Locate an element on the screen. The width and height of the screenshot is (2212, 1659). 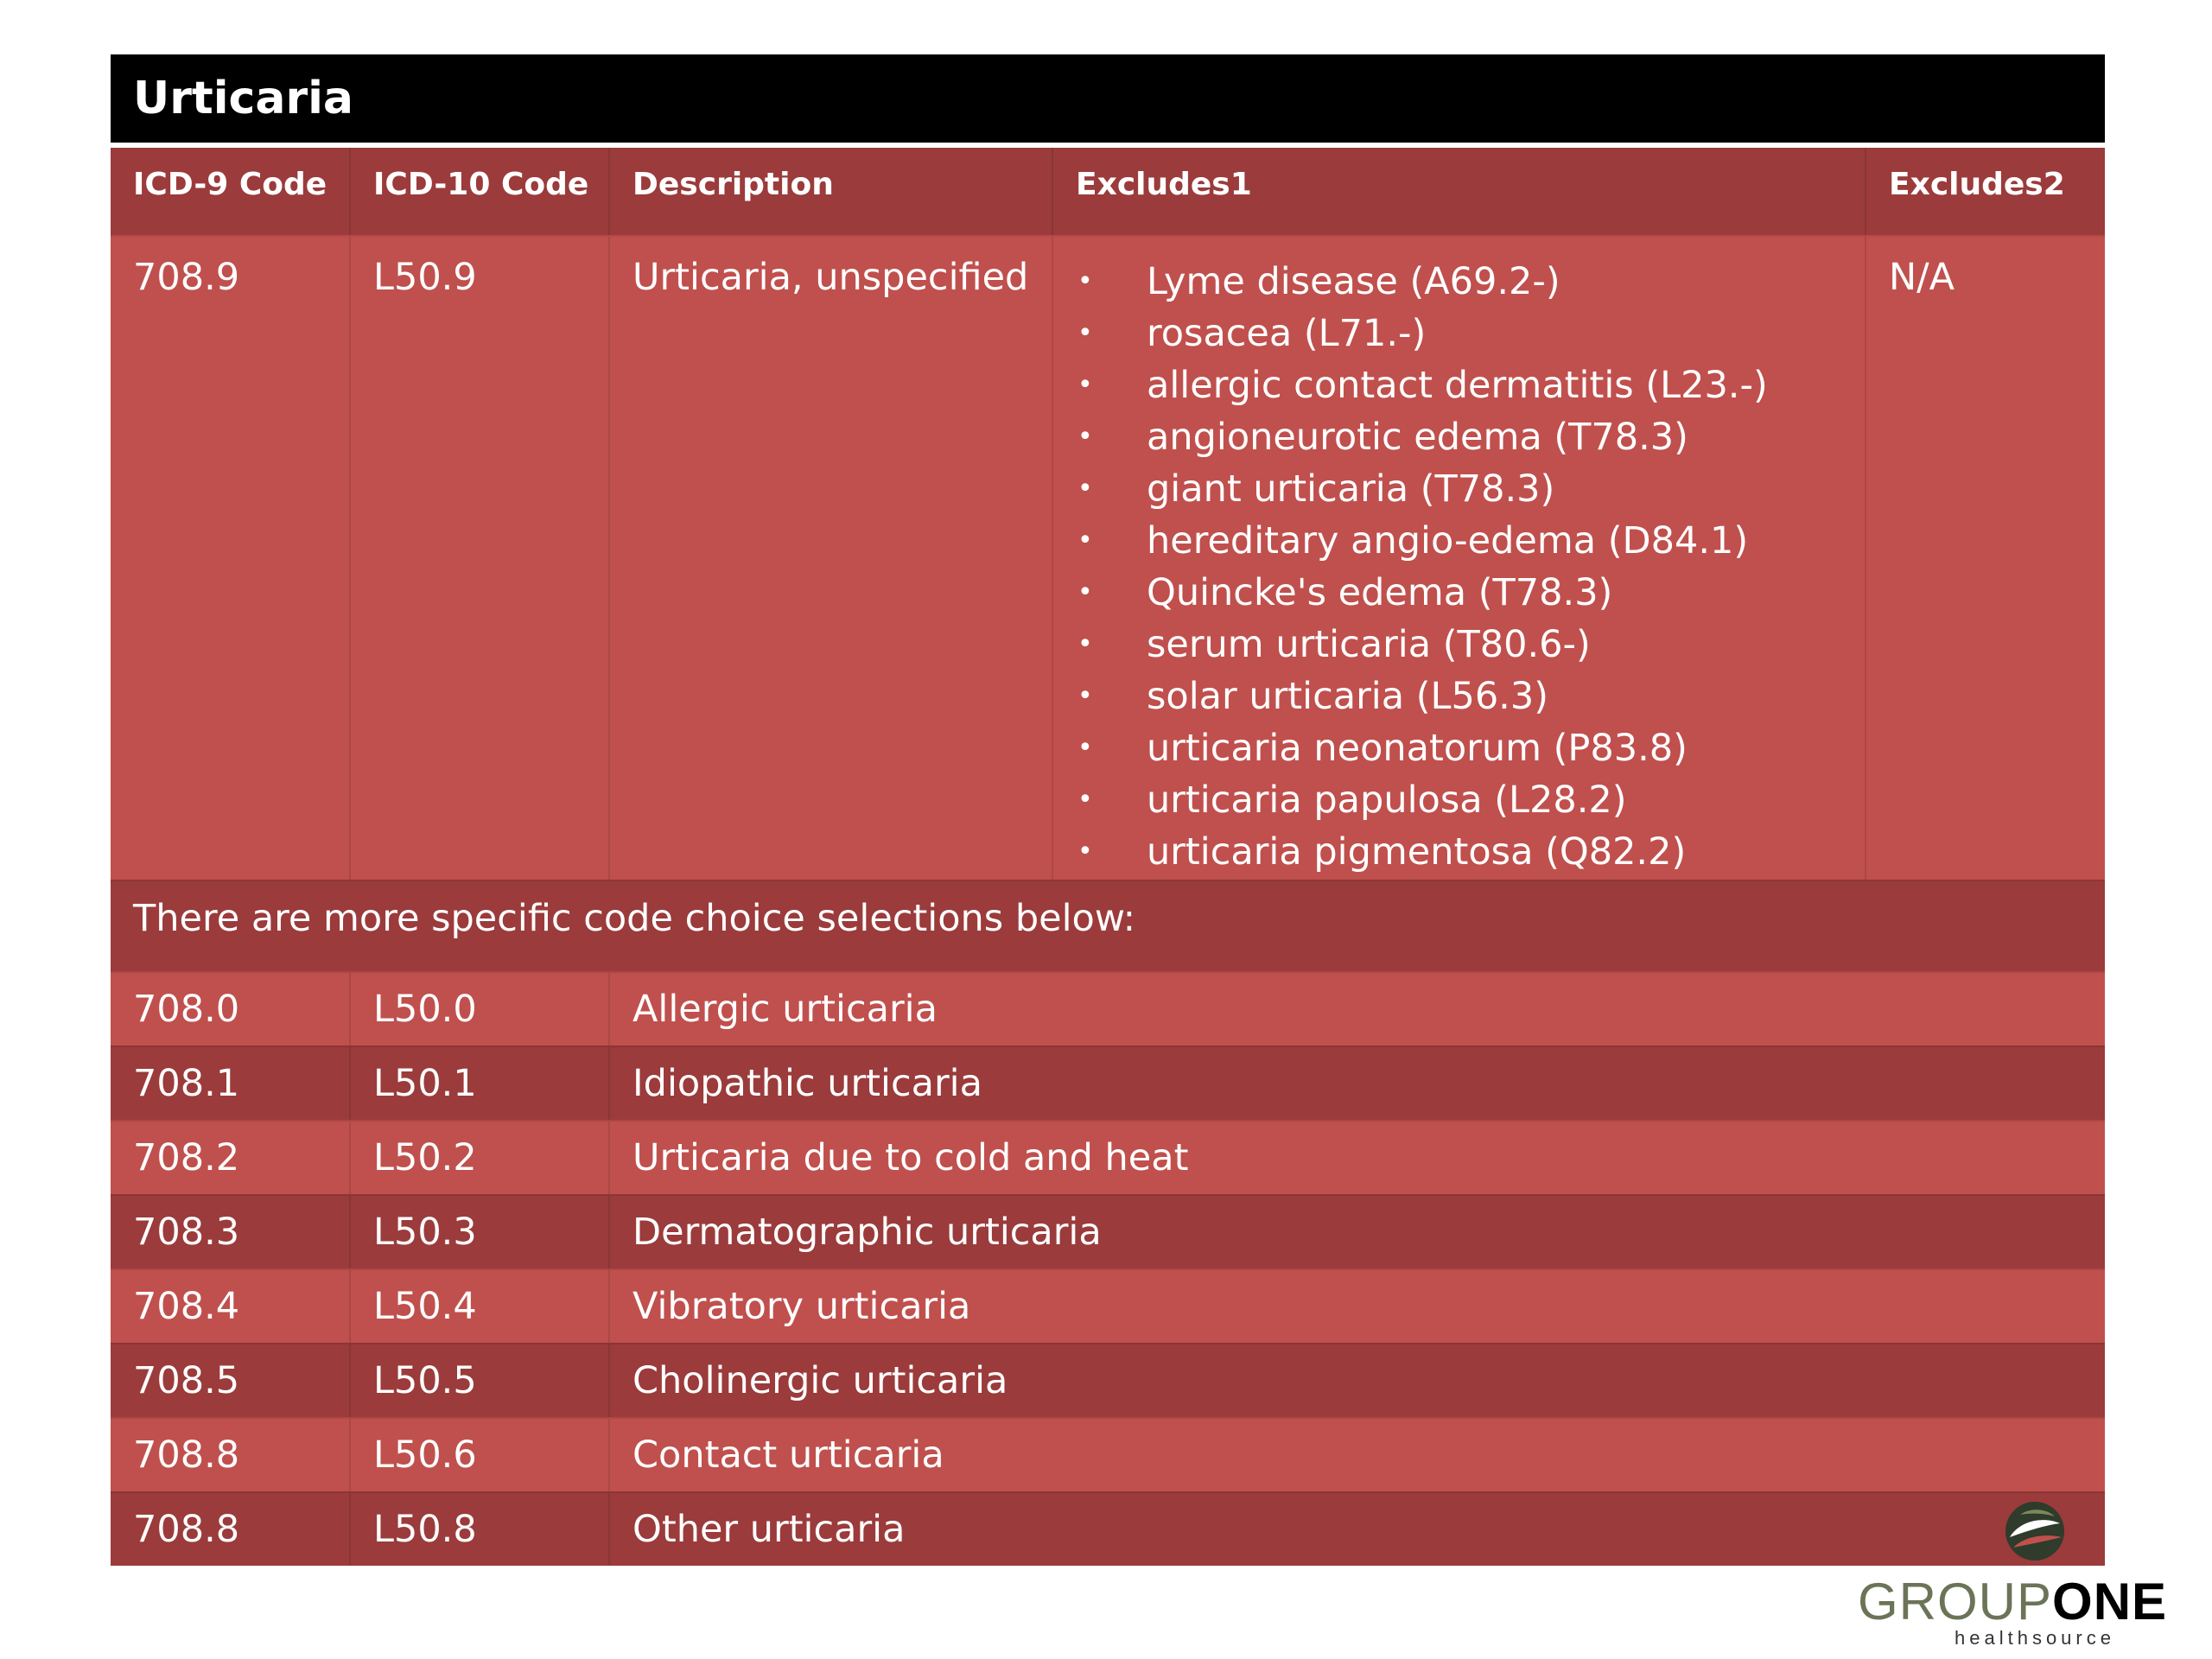
logo-text-one: ONE is located at coordinates (2110, 1601).